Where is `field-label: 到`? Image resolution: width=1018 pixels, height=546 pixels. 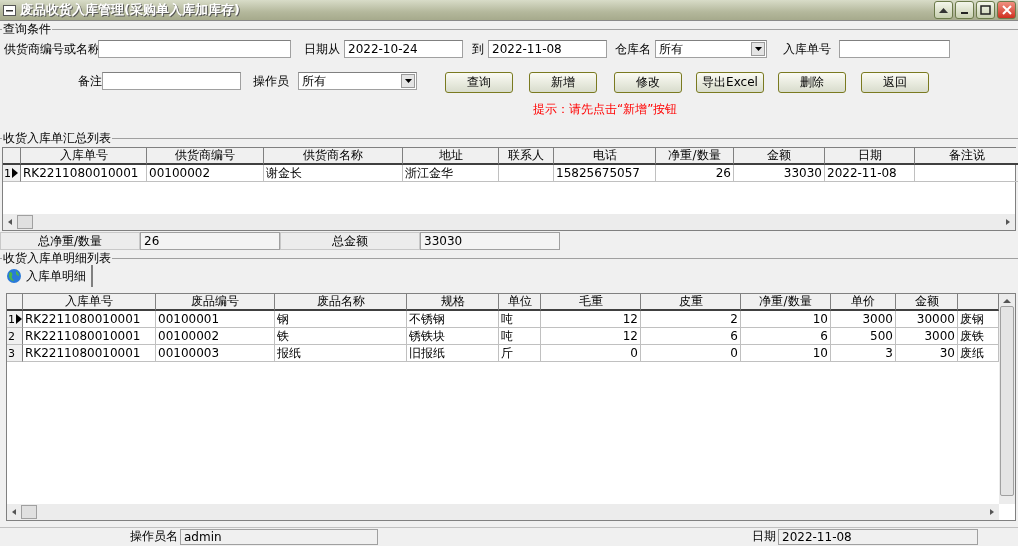
field-label: 到 is located at coordinates (478, 49).